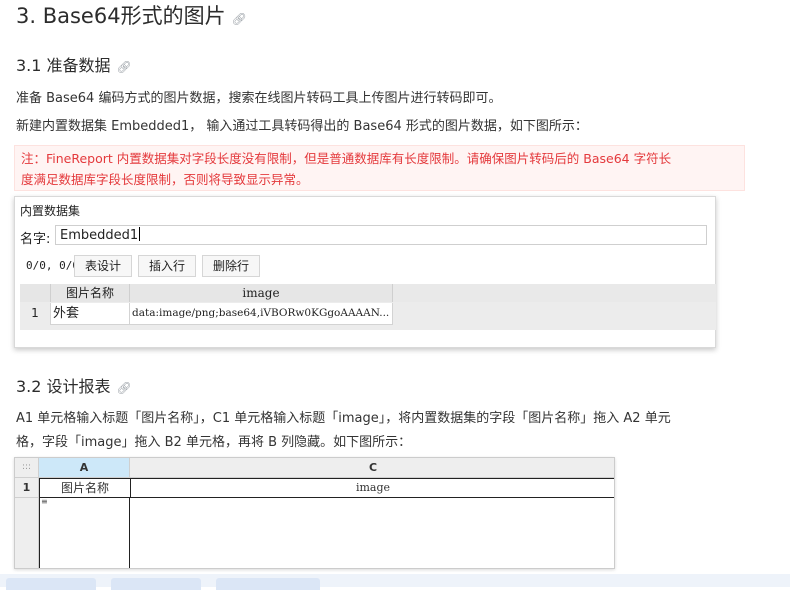 The height and width of the screenshot is (590, 790). I want to click on dialog-title: 内置数据集, so click(50, 211).